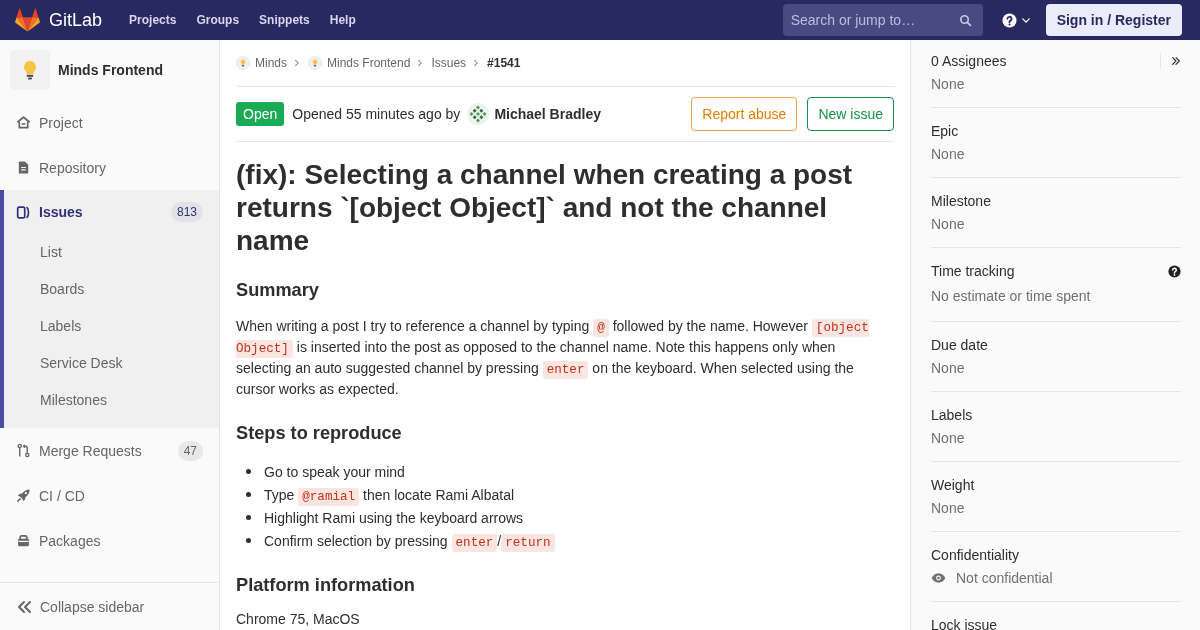  I want to click on field-label: Due date, so click(960, 345).